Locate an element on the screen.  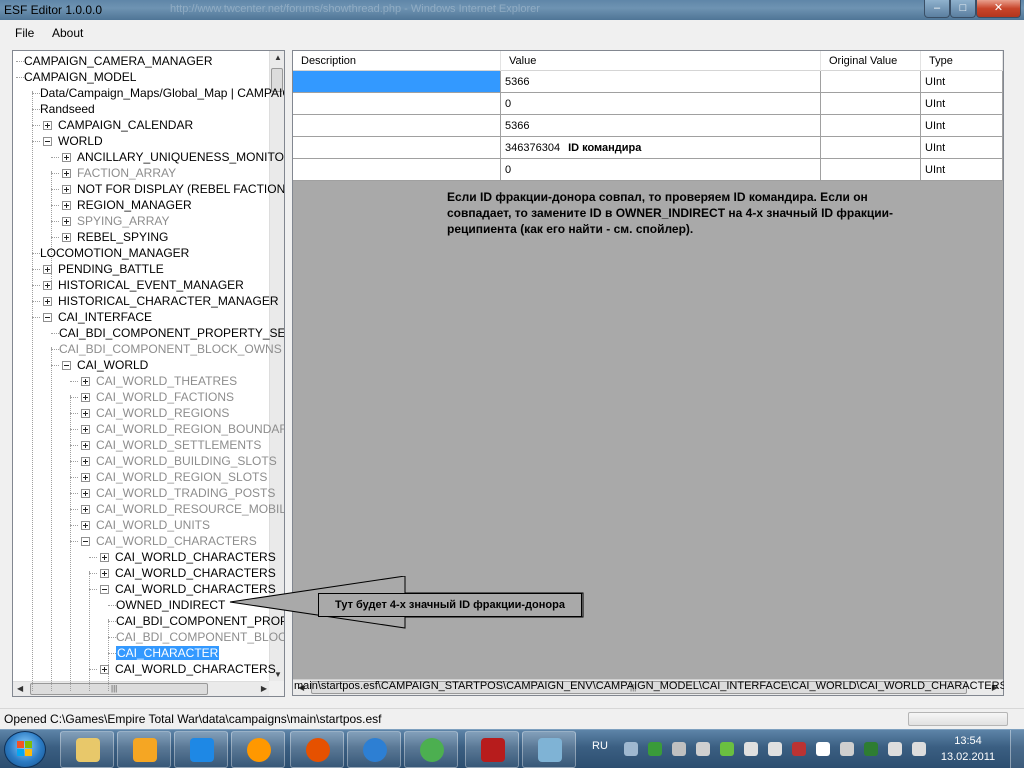
scroll-up-icon: ▲ is located at coordinates (278, 57).